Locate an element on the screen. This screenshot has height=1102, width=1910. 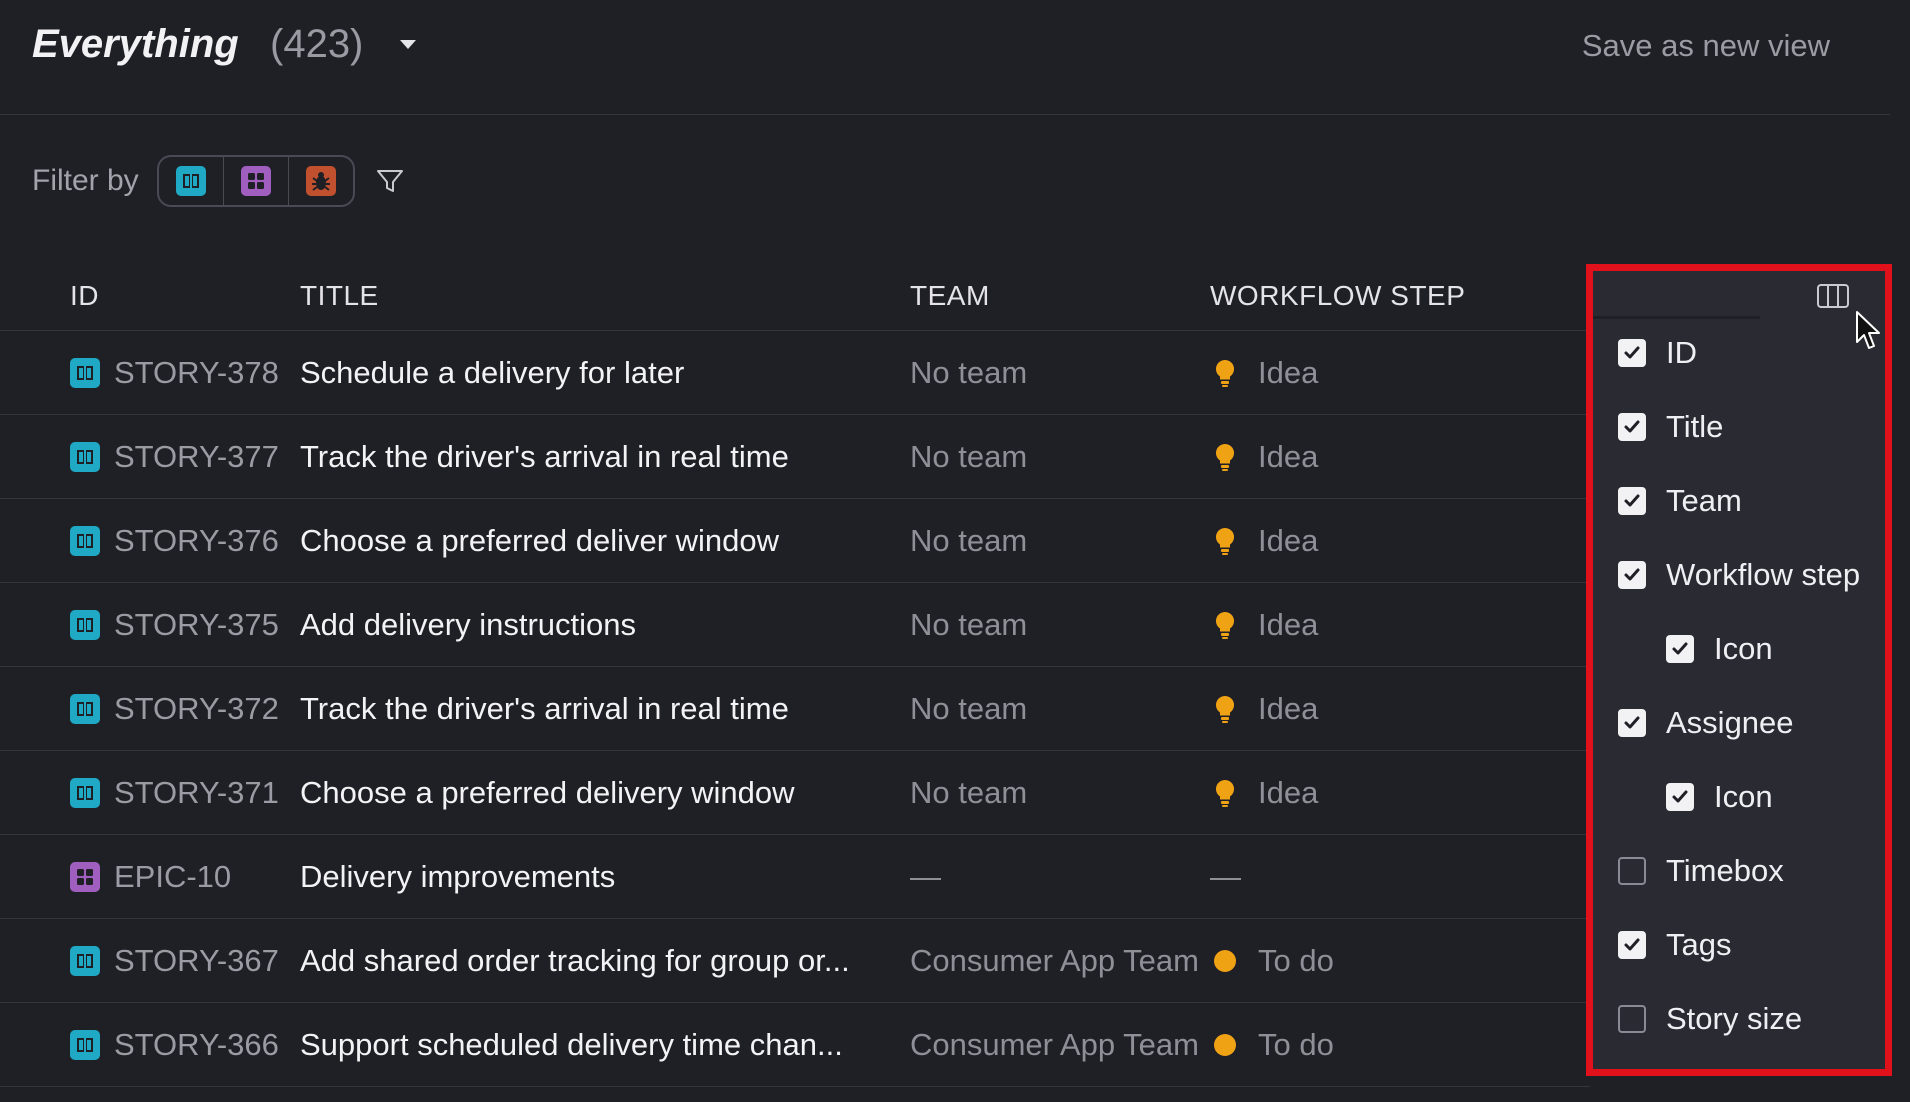
column-option-label: Title is located at coordinates (1695, 426).